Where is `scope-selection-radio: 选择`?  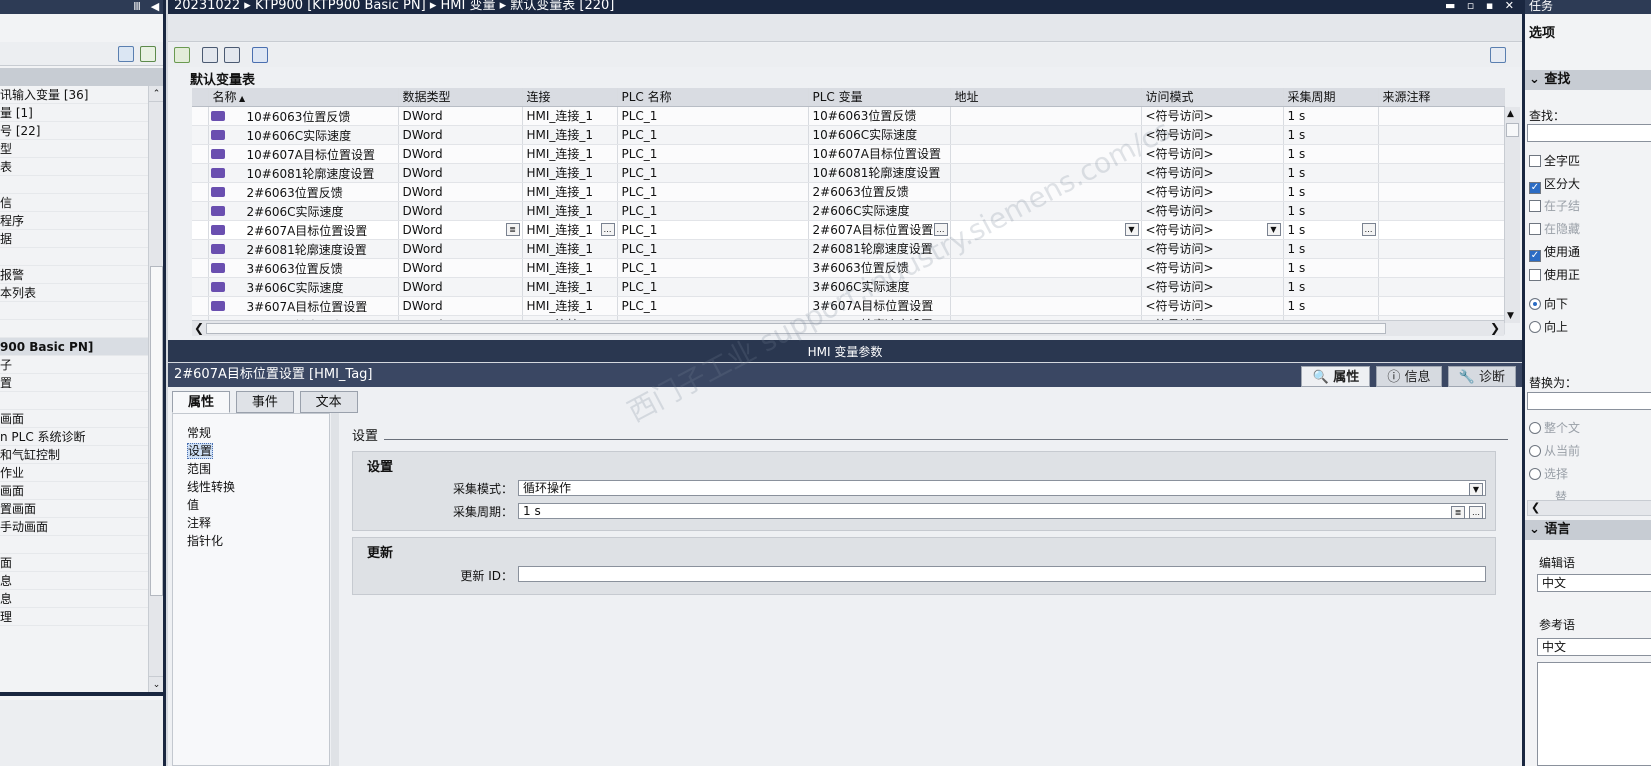
scope-selection-radio: 选择 is located at coordinates (1548, 473).